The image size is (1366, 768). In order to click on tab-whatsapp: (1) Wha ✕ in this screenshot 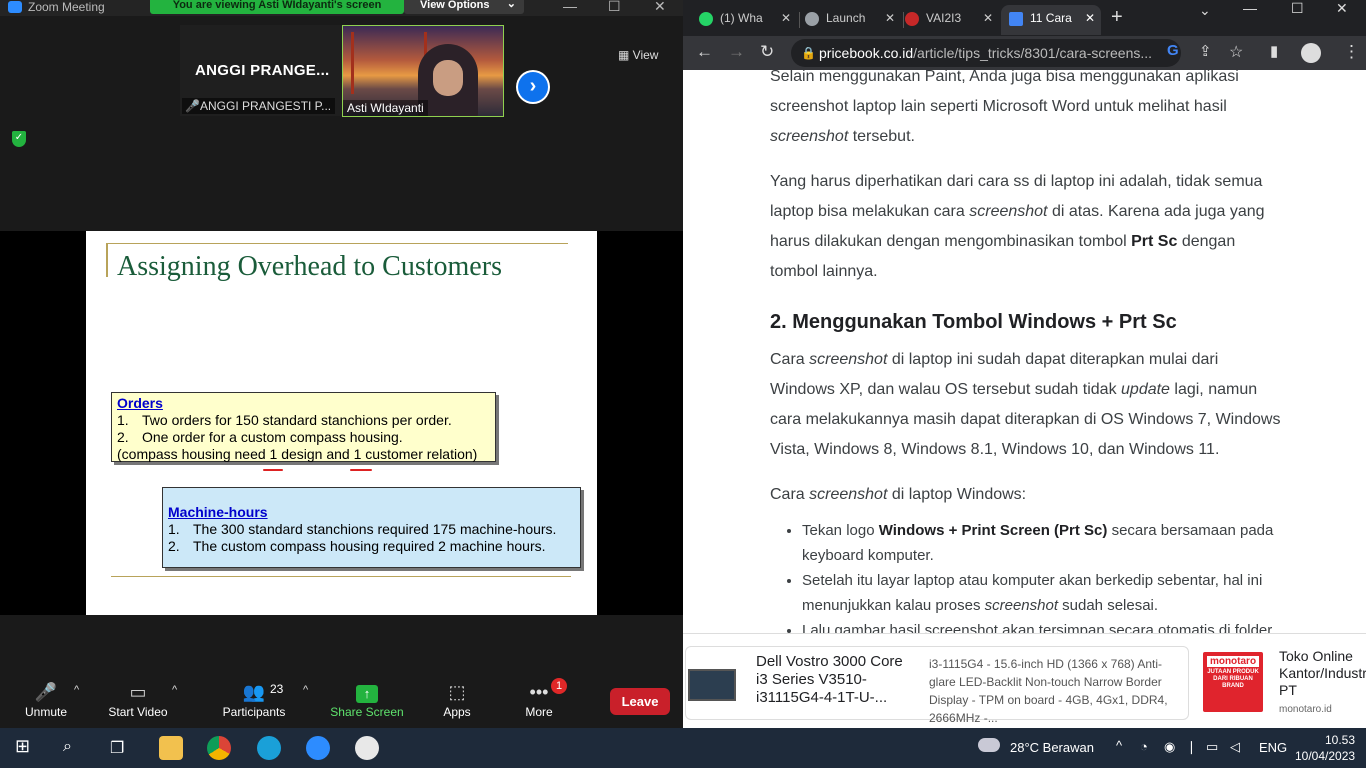, I will do `click(748, 20)`.